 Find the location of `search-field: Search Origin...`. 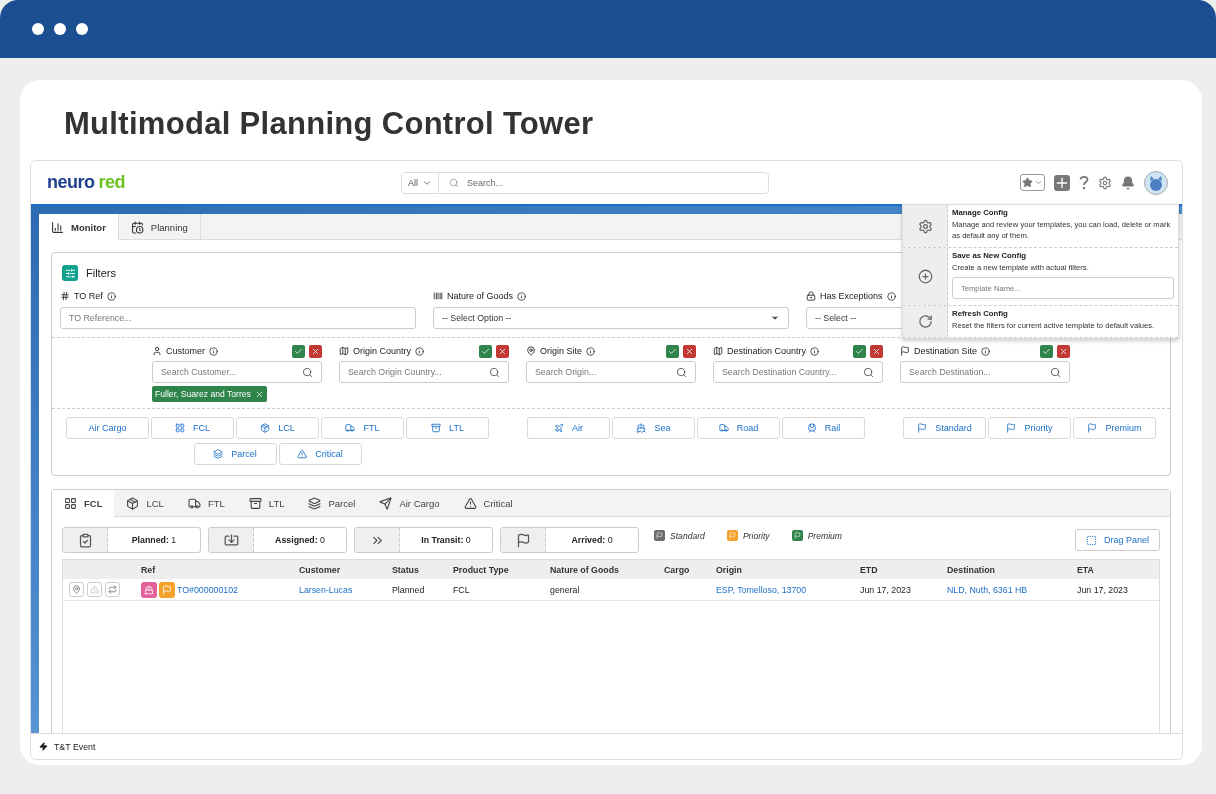

search-field: Search Origin... is located at coordinates (611, 372).